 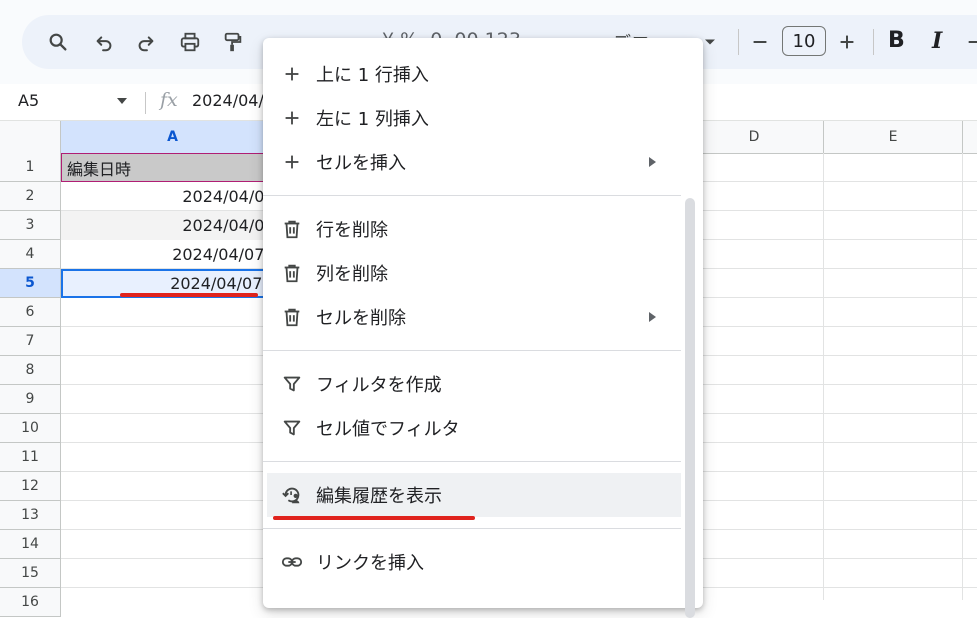 What do you see at coordinates (233, 100) in the screenshot?
I see `formula-input: 2024/04/0` at bounding box center [233, 100].